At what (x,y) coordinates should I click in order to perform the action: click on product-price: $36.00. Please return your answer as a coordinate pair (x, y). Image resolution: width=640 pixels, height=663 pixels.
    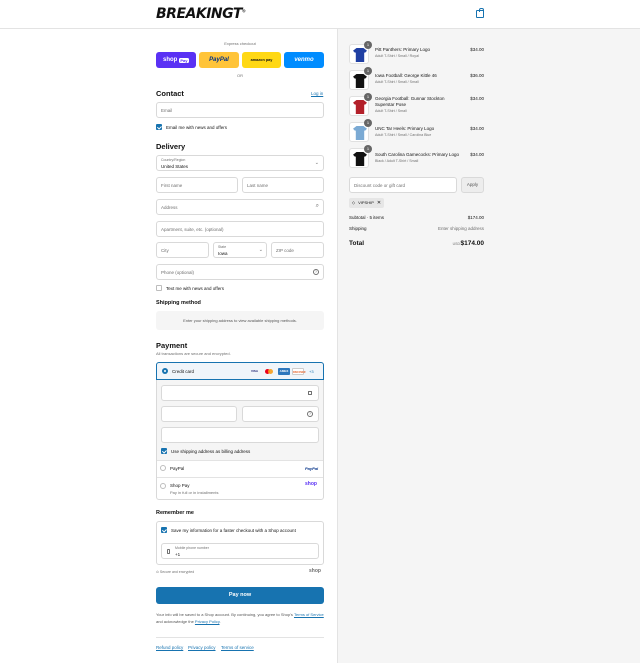
    Looking at the image, I should click on (477, 75).